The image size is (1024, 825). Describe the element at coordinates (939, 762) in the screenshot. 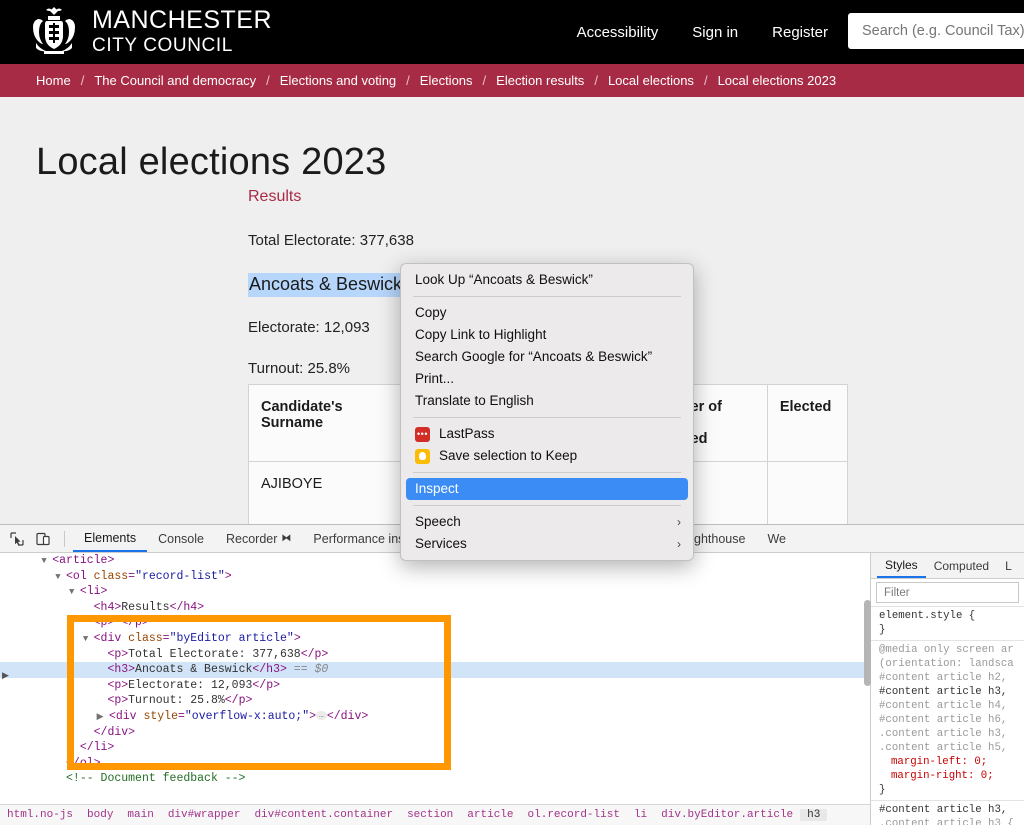

I see `css-rule-line: margin-left: 0;` at that location.